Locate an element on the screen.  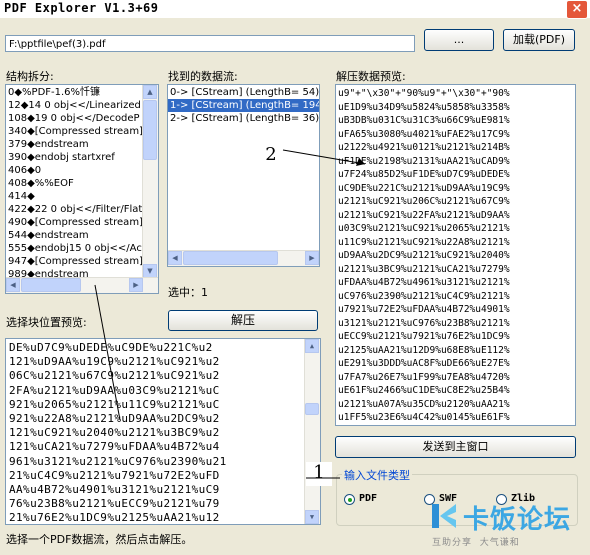
watermark-slogan: 互助分享 大气谦和 is located at coordinates (476, 543).